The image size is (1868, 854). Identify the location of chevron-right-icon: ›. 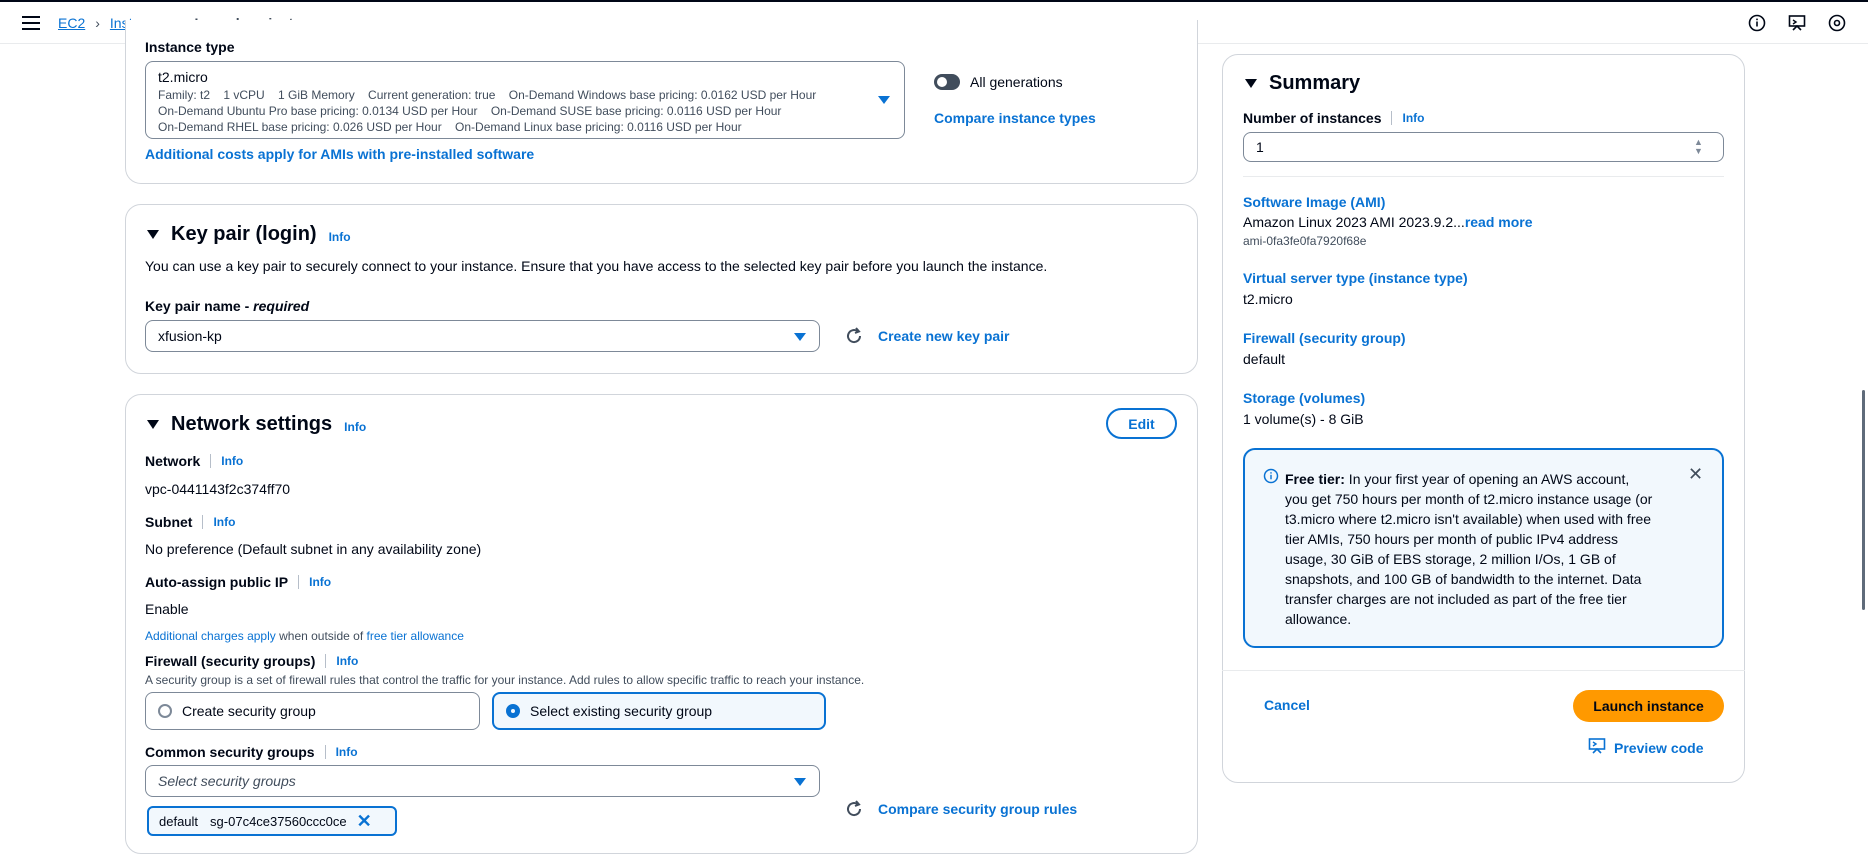
(97, 23).